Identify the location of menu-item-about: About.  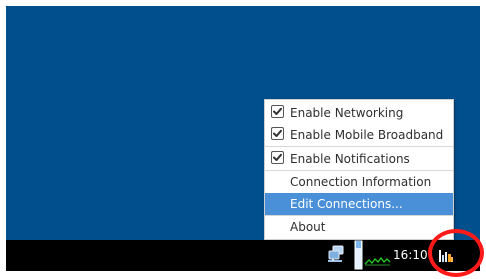
(359, 227).